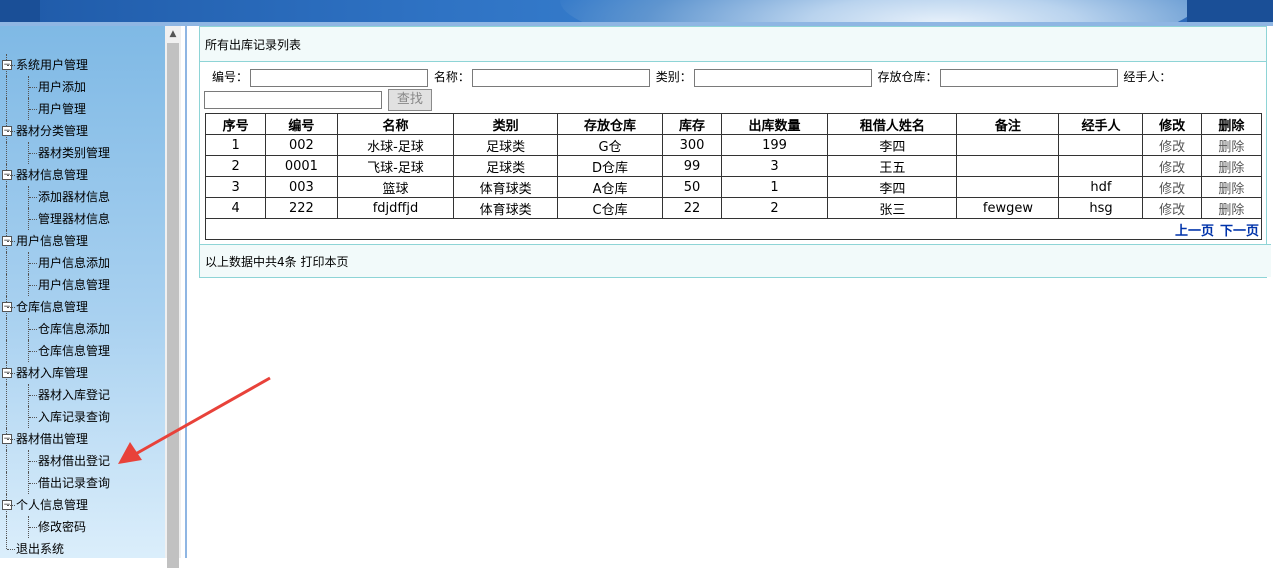  I want to click on sidebar-group: − 器材信息管理, so click(55, 175).